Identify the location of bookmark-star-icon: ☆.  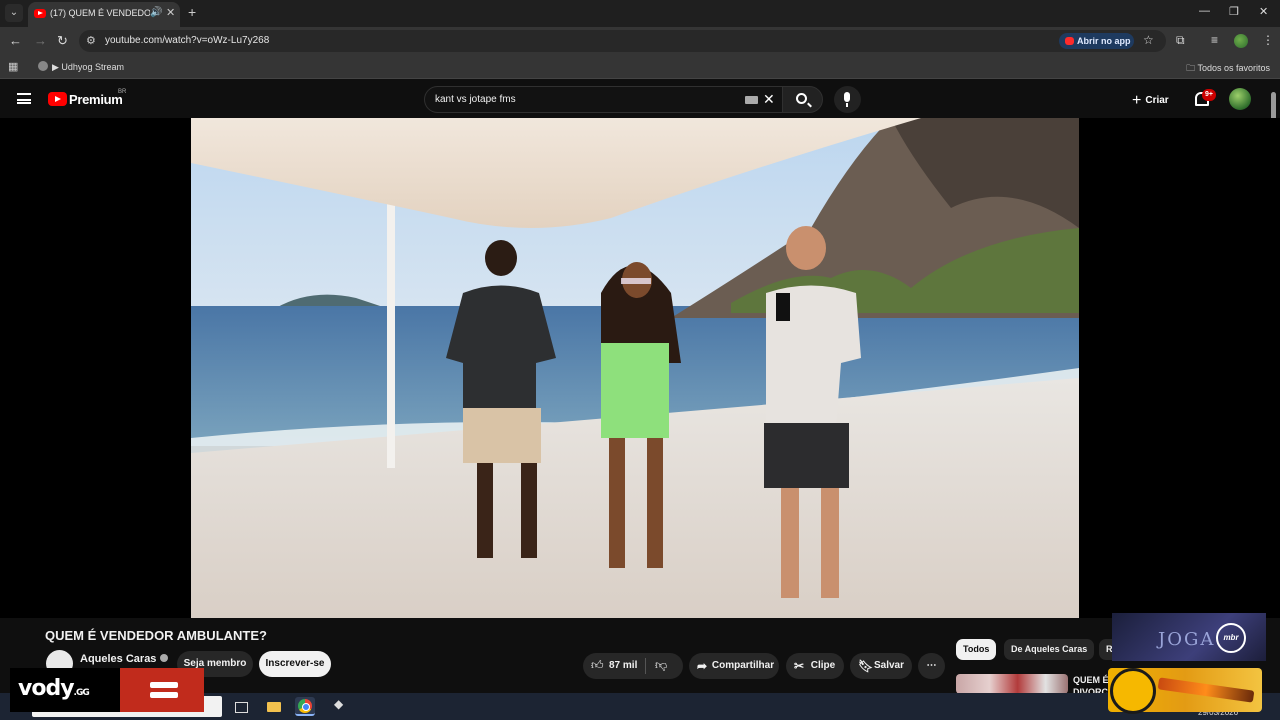
(1148, 40).